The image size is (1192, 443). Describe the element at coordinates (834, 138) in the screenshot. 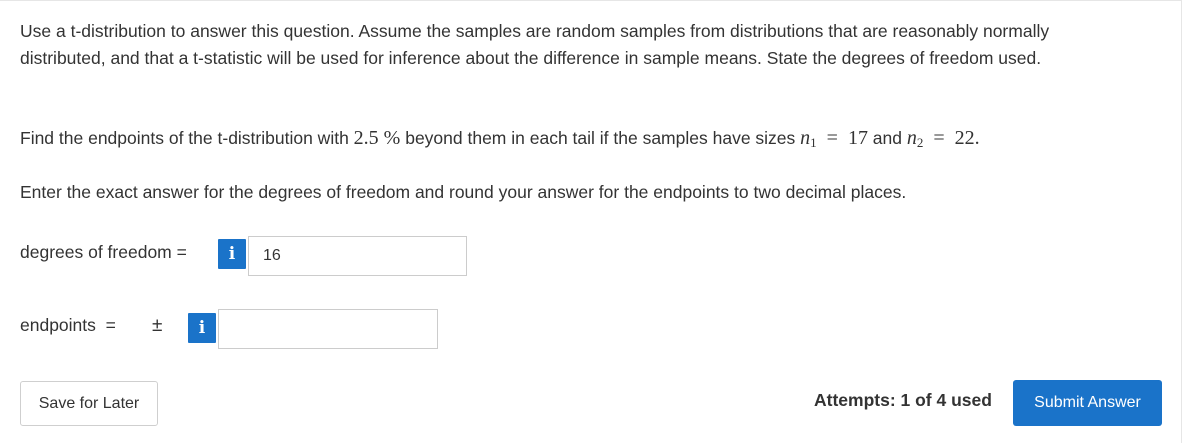

I see `n1-expression: n1 = 17` at that location.